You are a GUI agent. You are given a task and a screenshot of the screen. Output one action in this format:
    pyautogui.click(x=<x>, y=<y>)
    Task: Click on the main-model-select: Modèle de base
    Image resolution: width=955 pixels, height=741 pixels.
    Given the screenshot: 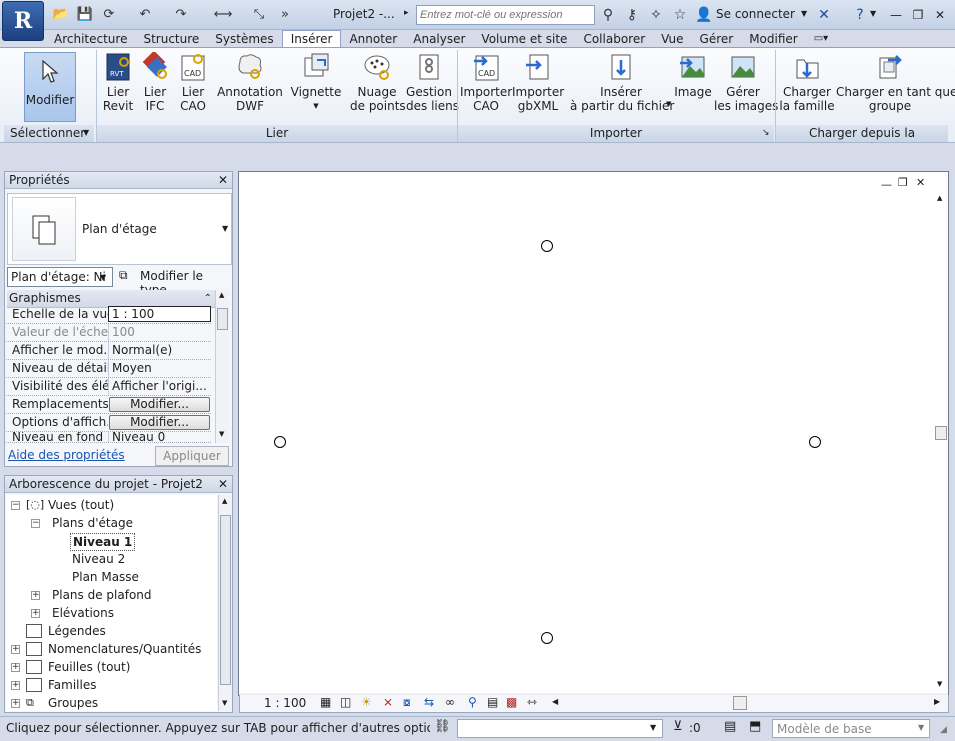 What is the action you would take?
    pyautogui.click(x=851, y=728)
    